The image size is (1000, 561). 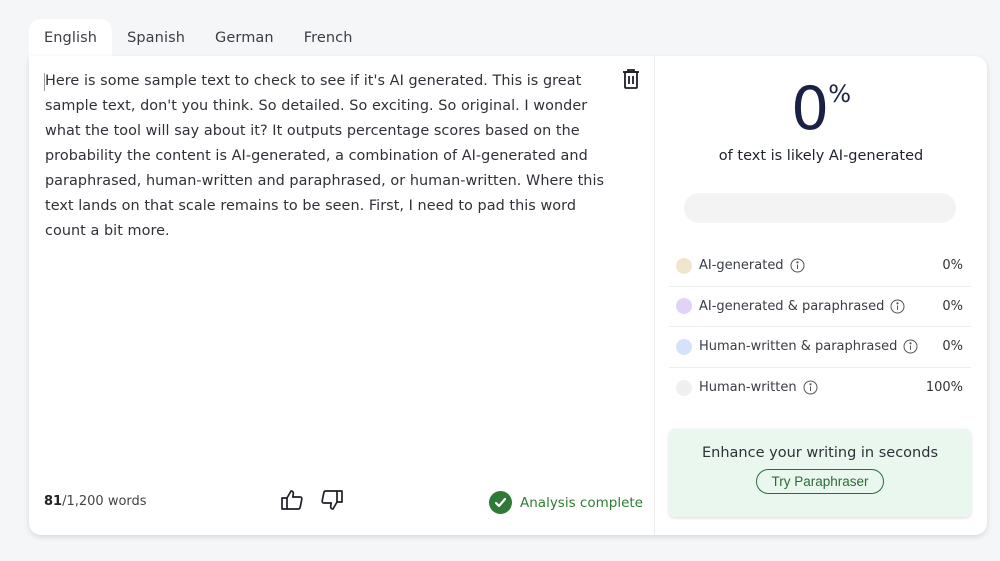 What do you see at coordinates (156, 38) in the screenshot?
I see `tab-spanish: Spanish` at bounding box center [156, 38].